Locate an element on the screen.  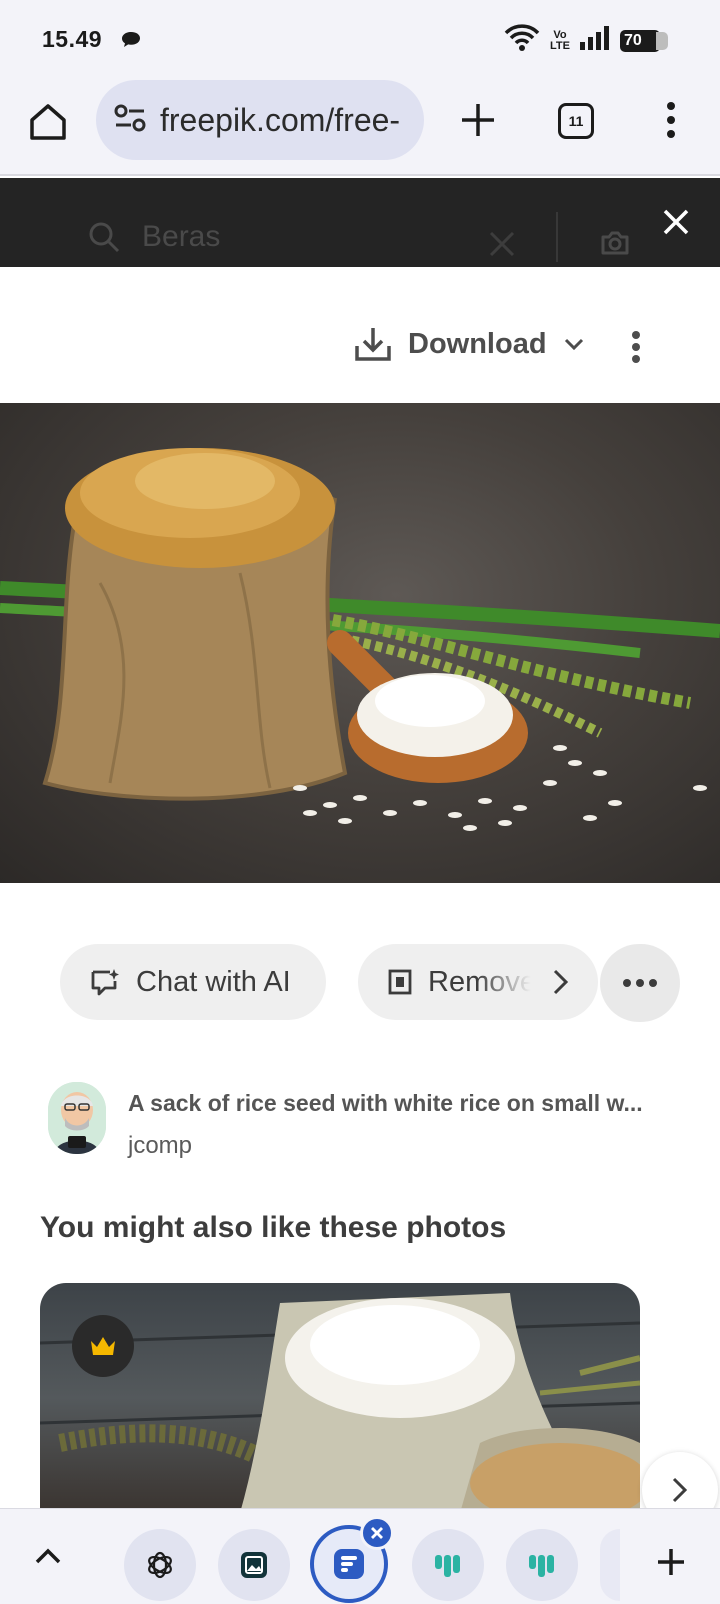
chevron-up-icon is located at coordinates (48, 1558).